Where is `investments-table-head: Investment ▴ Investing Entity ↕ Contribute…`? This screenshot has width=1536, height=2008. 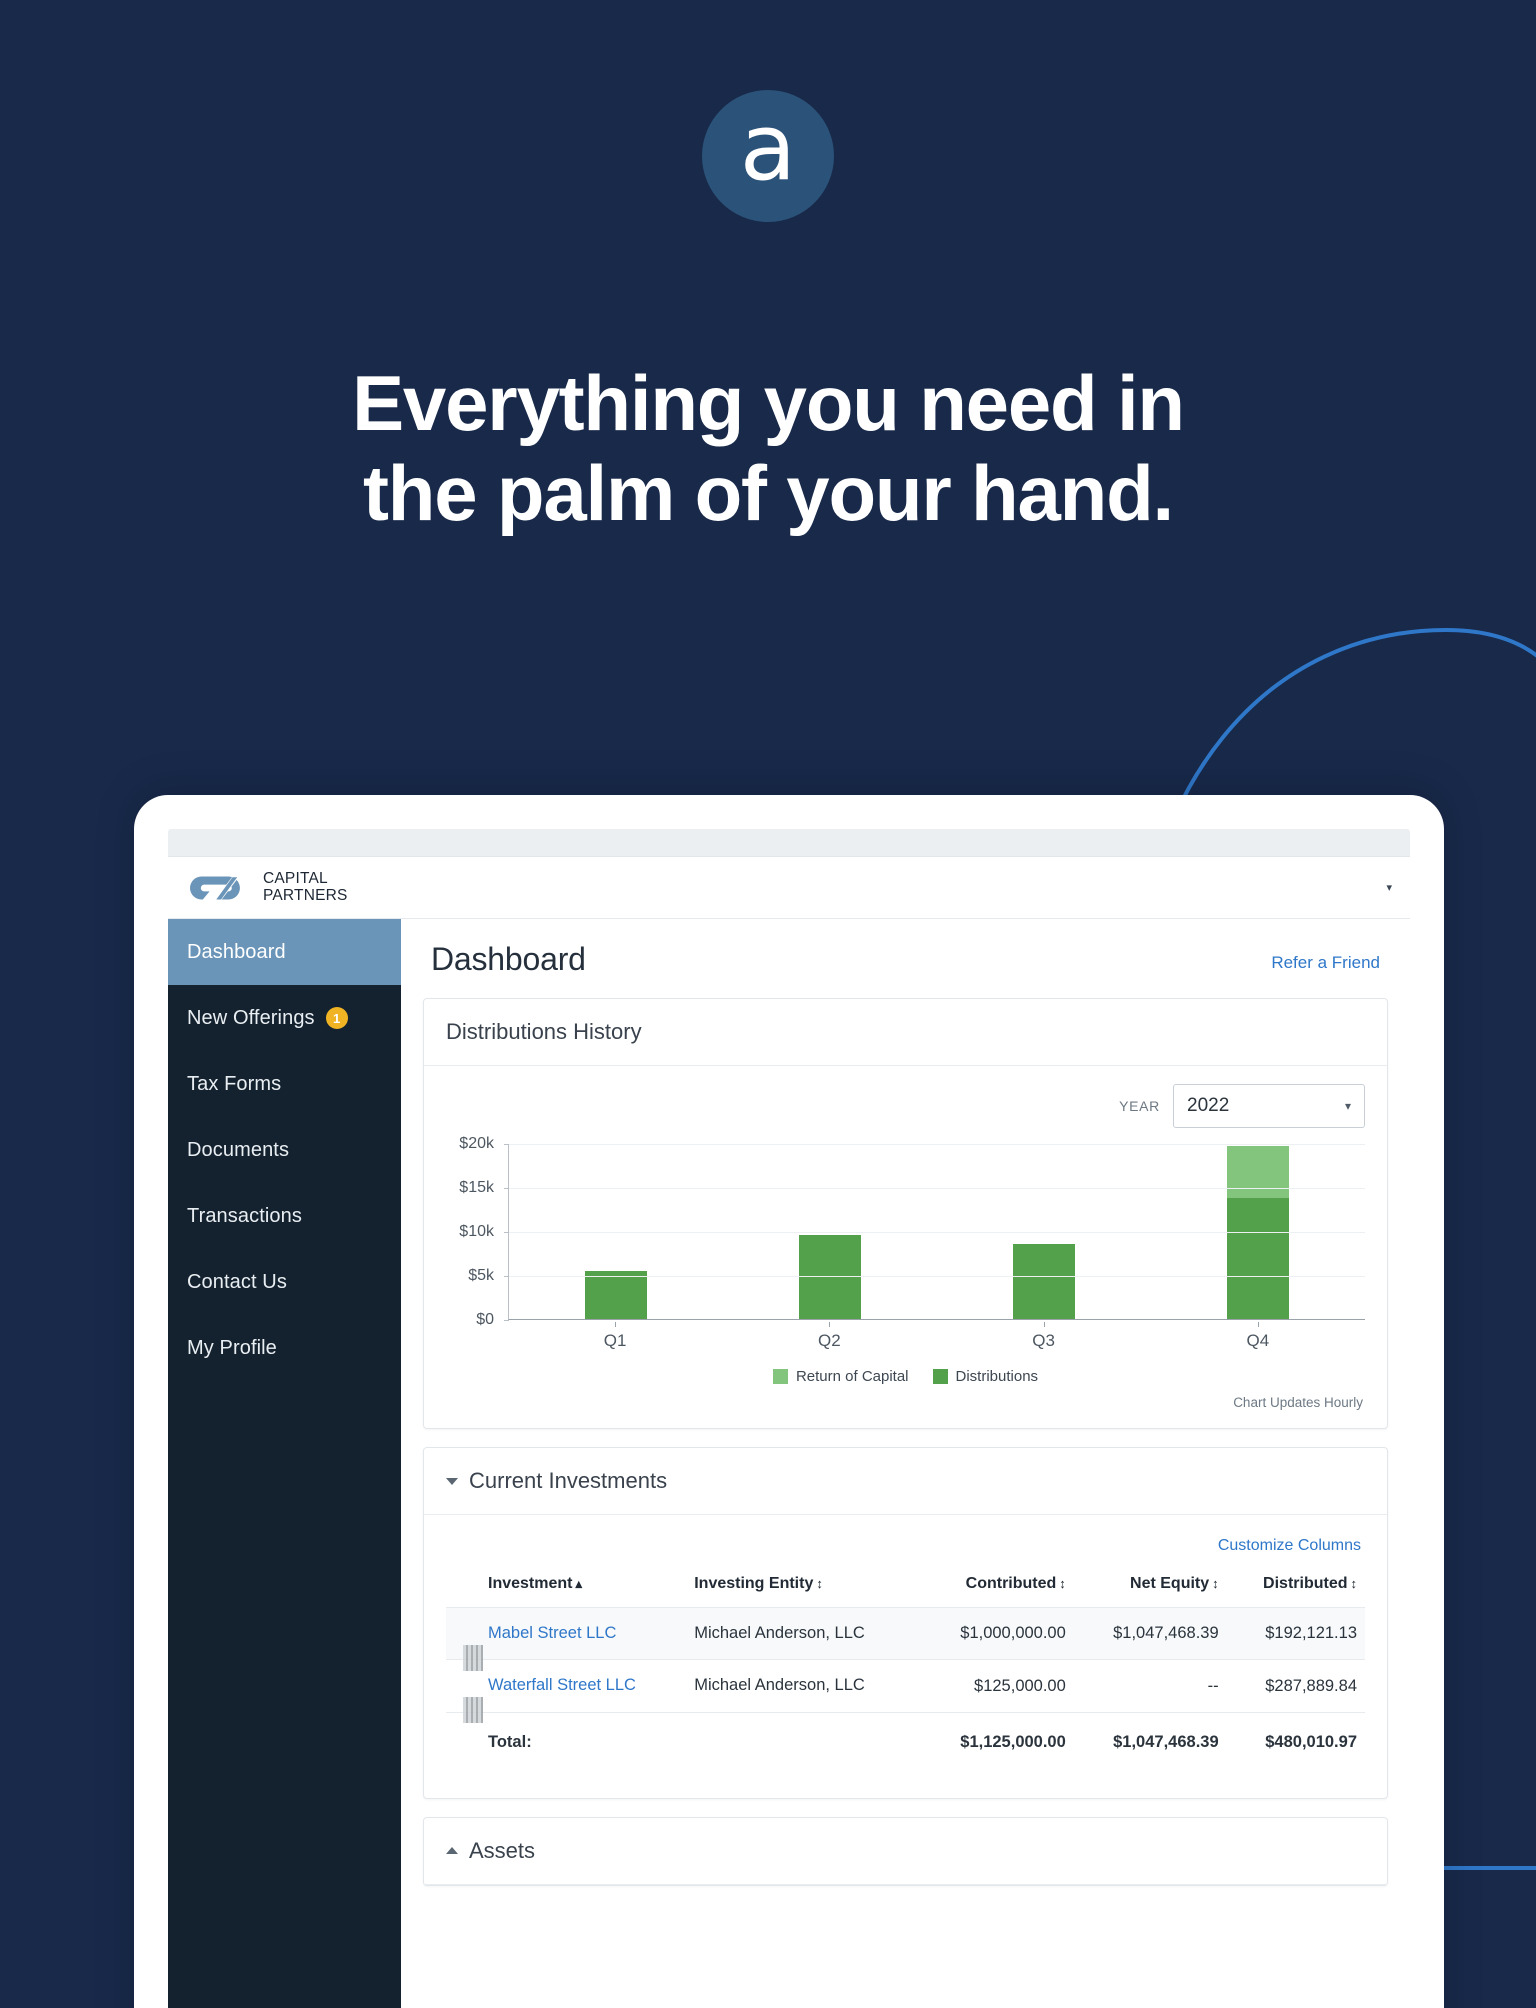 investments-table-head: Investment ▴ Investing Entity ↕ Contribute… is located at coordinates (905, 1587).